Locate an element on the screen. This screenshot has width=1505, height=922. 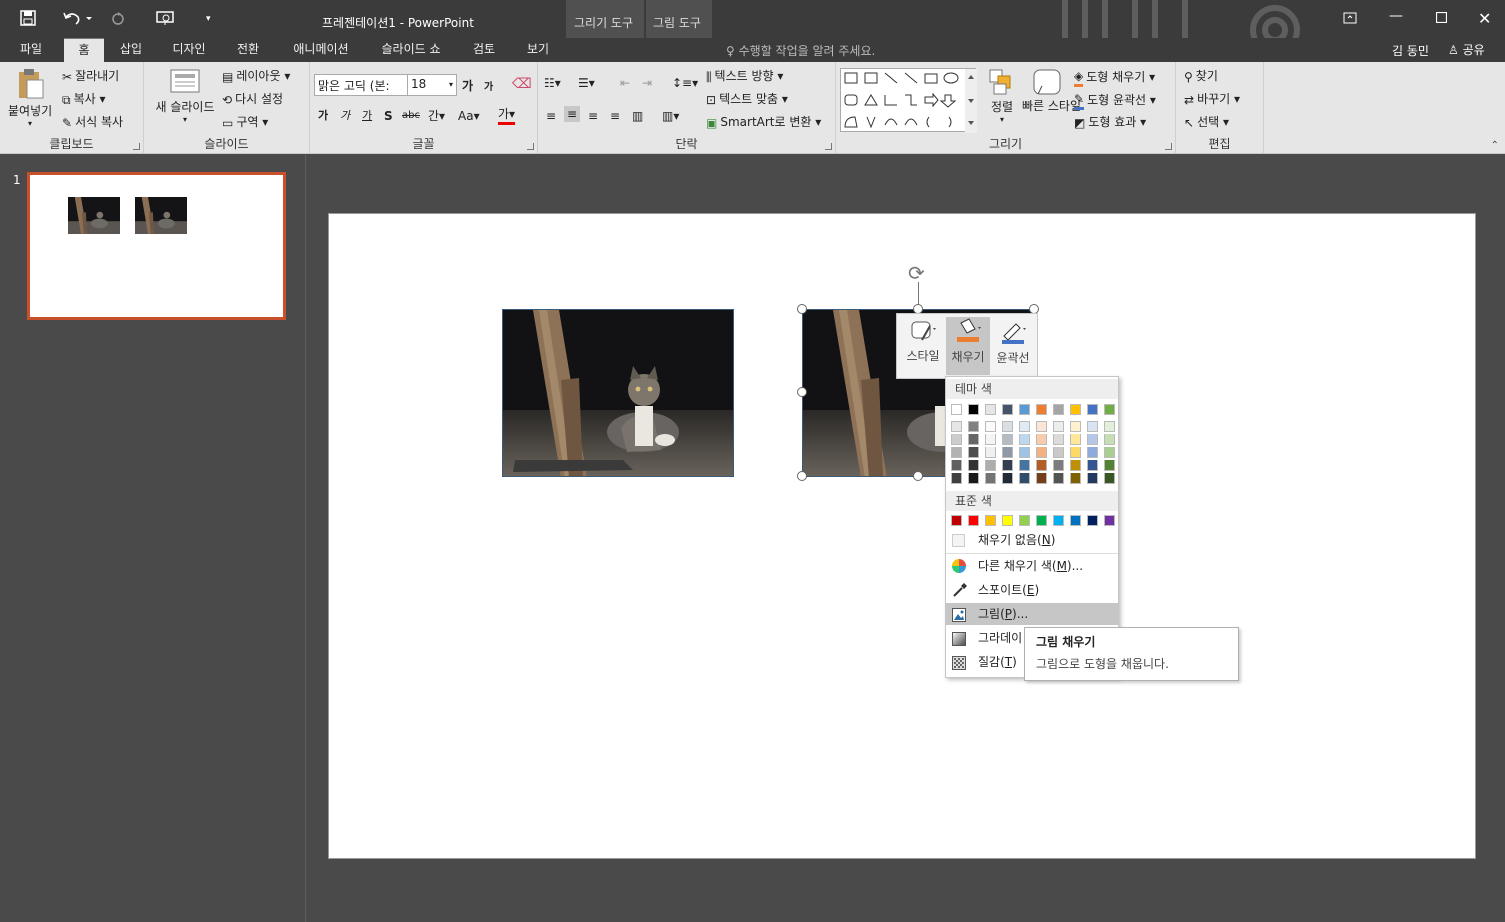
clear-formatting-icon: ⌫ is located at coordinates (522, 84).